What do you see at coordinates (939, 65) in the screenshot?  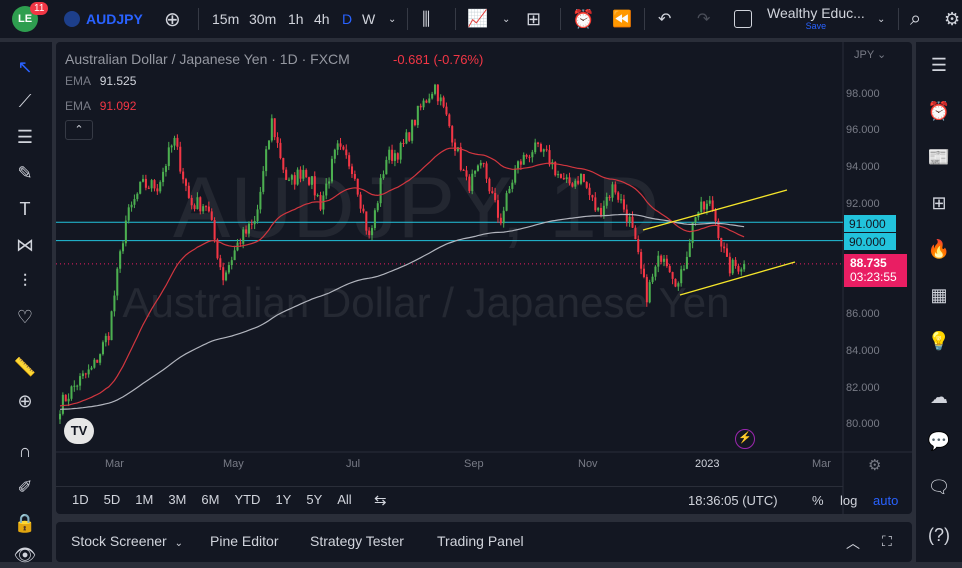 I see `watchlist-icon: ☰` at bounding box center [939, 65].